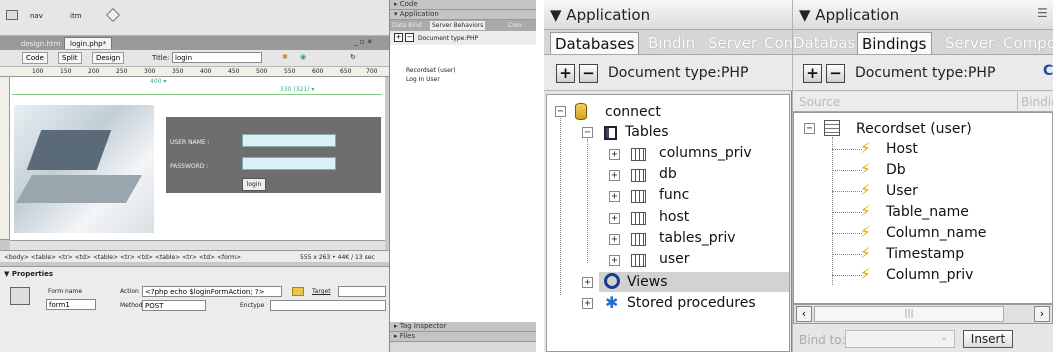  Describe the element at coordinates (824, 43) in the screenshot. I see `tab-databases: Databas` at that location.